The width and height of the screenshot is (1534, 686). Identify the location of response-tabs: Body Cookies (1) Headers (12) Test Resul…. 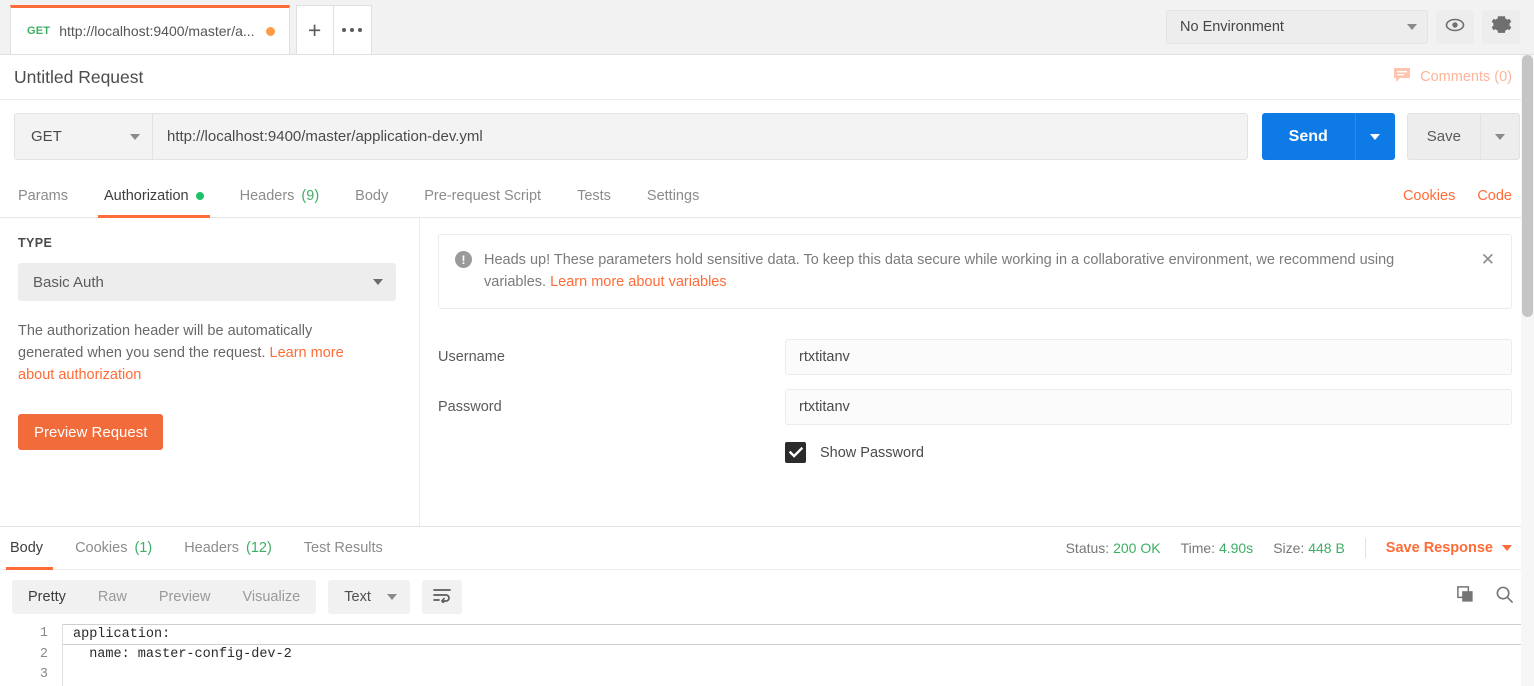
(767, 548).